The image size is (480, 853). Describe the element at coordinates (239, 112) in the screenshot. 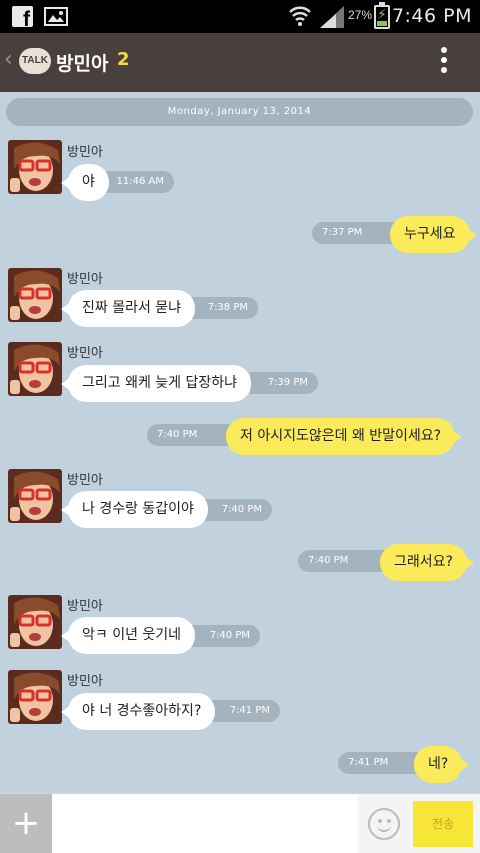

I see `date-divider: Monday, January 13, 2014` at that location.